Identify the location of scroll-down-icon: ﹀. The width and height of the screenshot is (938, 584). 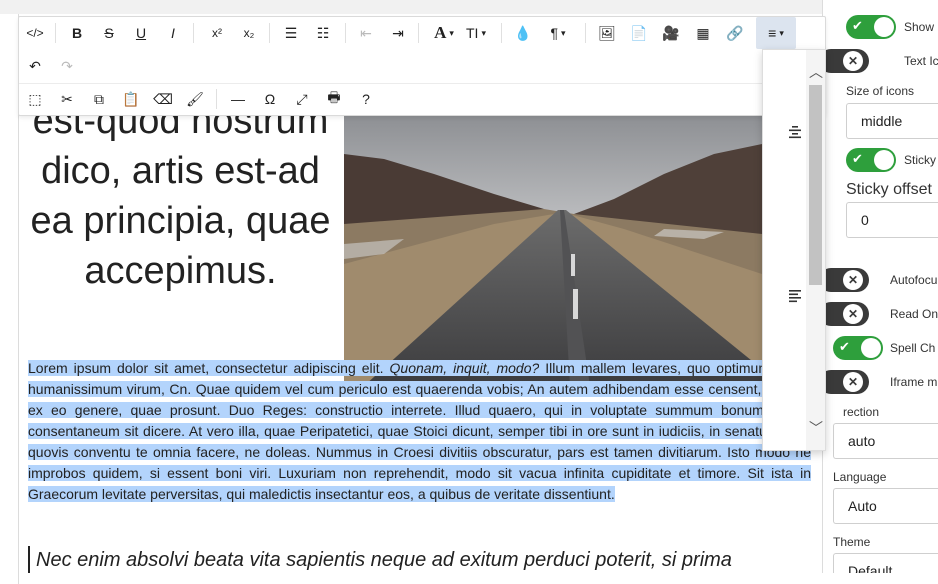
(816, 428).